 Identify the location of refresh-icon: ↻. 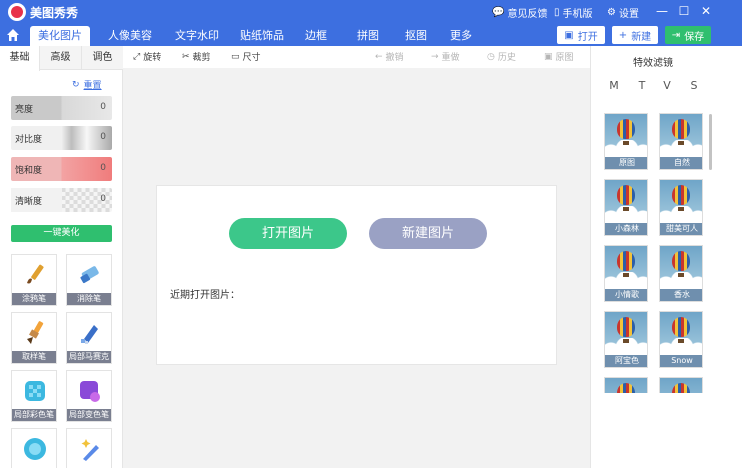
(76, 84).